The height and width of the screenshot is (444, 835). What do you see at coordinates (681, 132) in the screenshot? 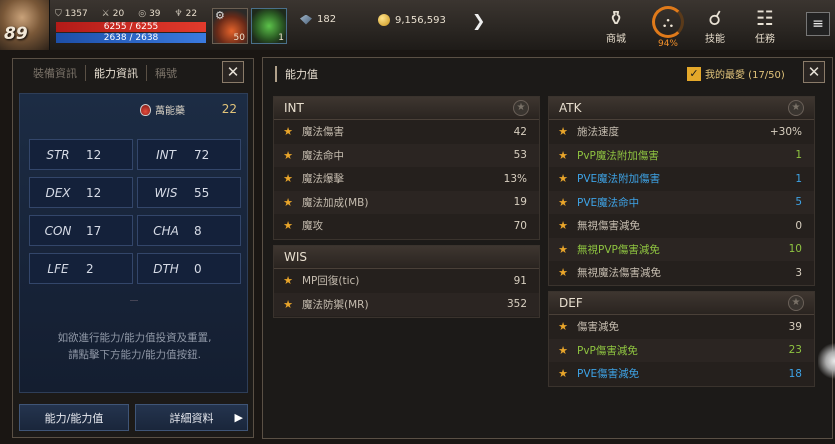
I see `stat-row: ★ 施法速度 +30%` at bounding box center [681, 132].